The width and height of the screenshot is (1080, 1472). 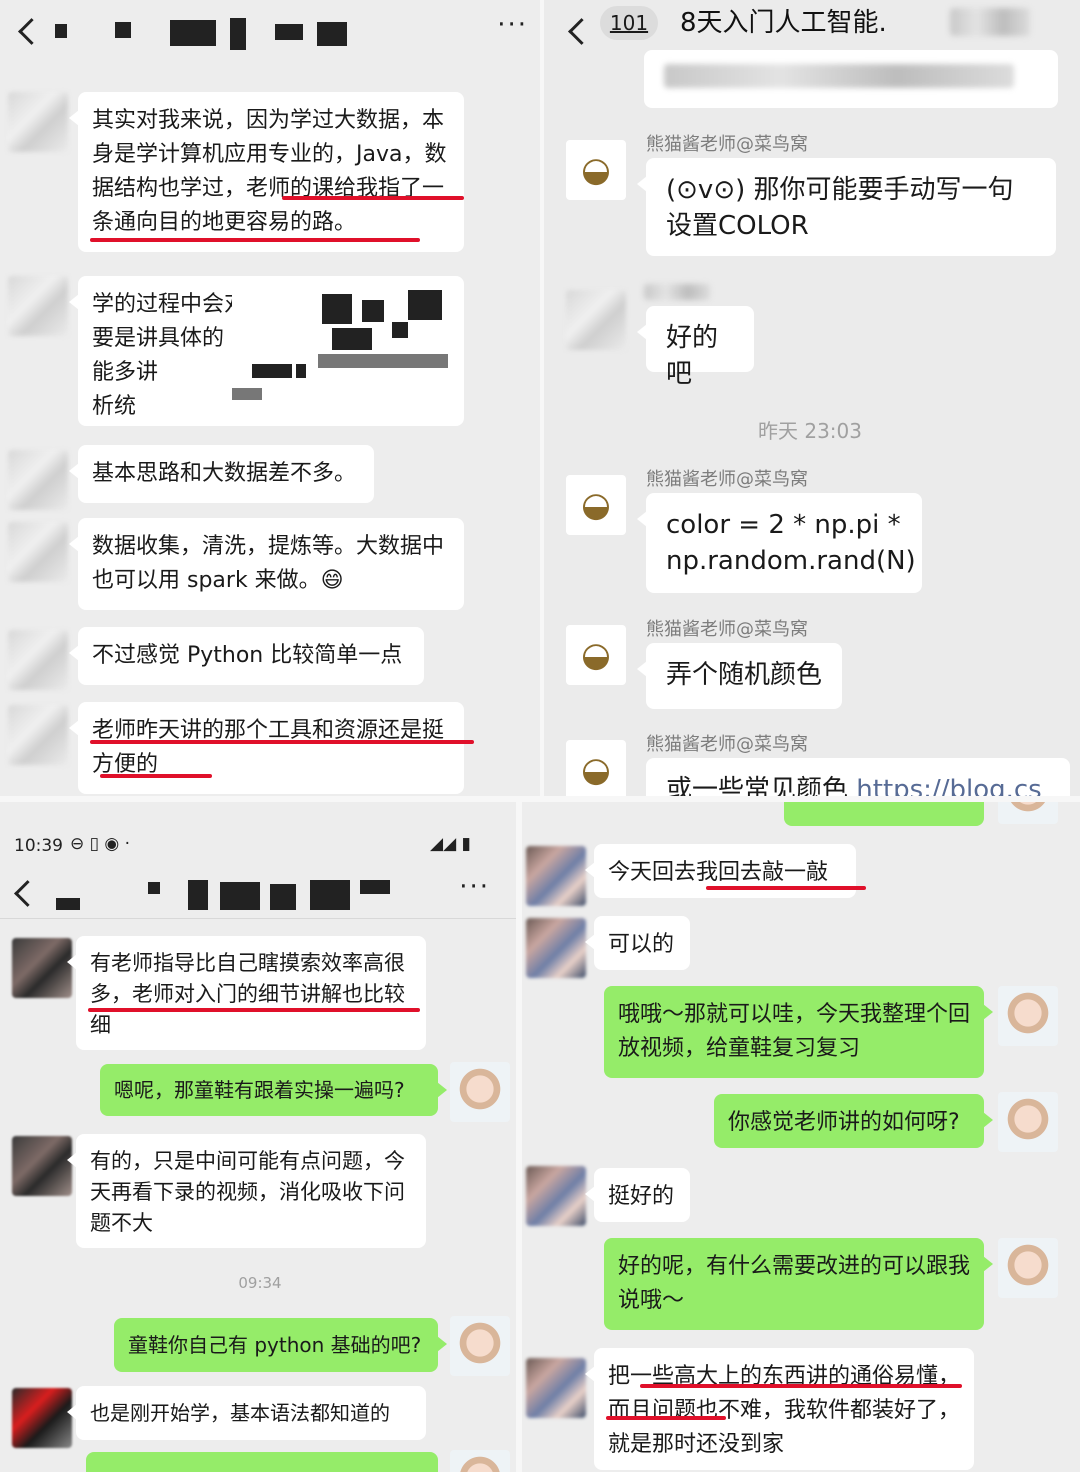 What do you see at coordinates (846, 207) in the screenshot?
I see `message-bubble: (⊙v⊙) 那你可能要手动写一句设置COLOR` at bounding box center [846, 207].